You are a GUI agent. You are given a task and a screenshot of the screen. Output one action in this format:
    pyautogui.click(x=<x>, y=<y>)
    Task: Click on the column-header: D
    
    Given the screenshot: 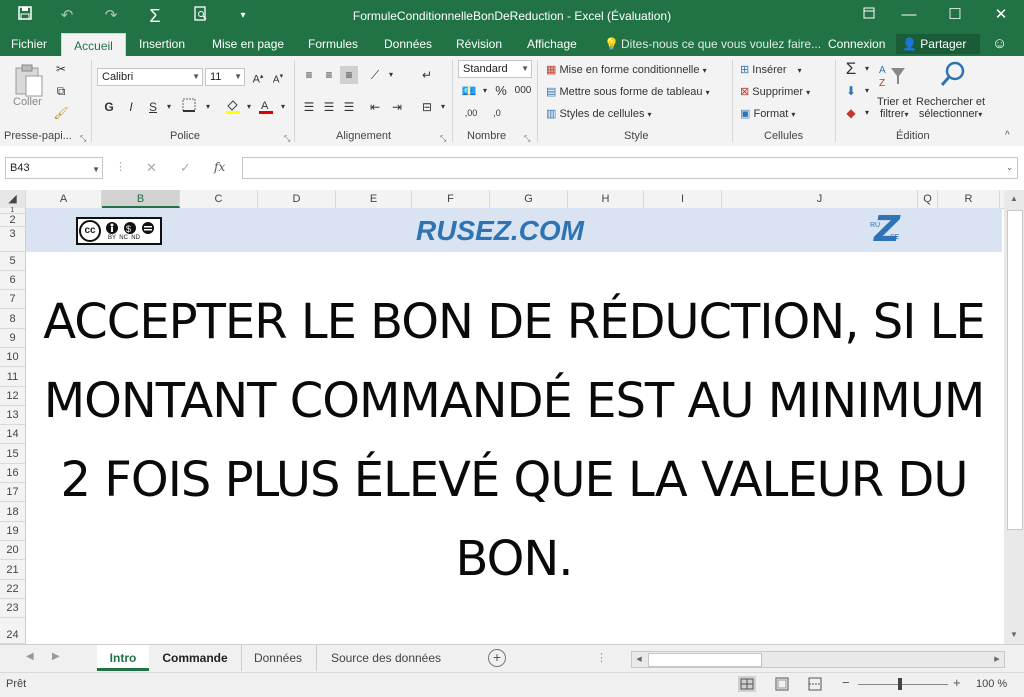 What is the action you would take?
    pyautogui.click(x=297, y=199)
    